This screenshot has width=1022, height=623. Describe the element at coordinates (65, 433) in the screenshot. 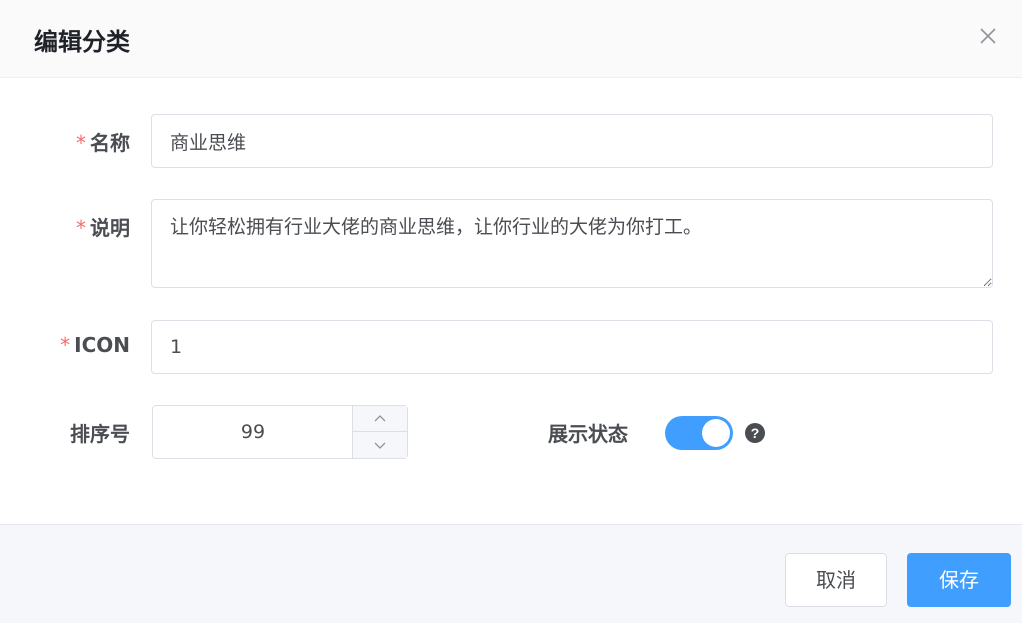

I see `form-item-sort: 排序号` at that location.